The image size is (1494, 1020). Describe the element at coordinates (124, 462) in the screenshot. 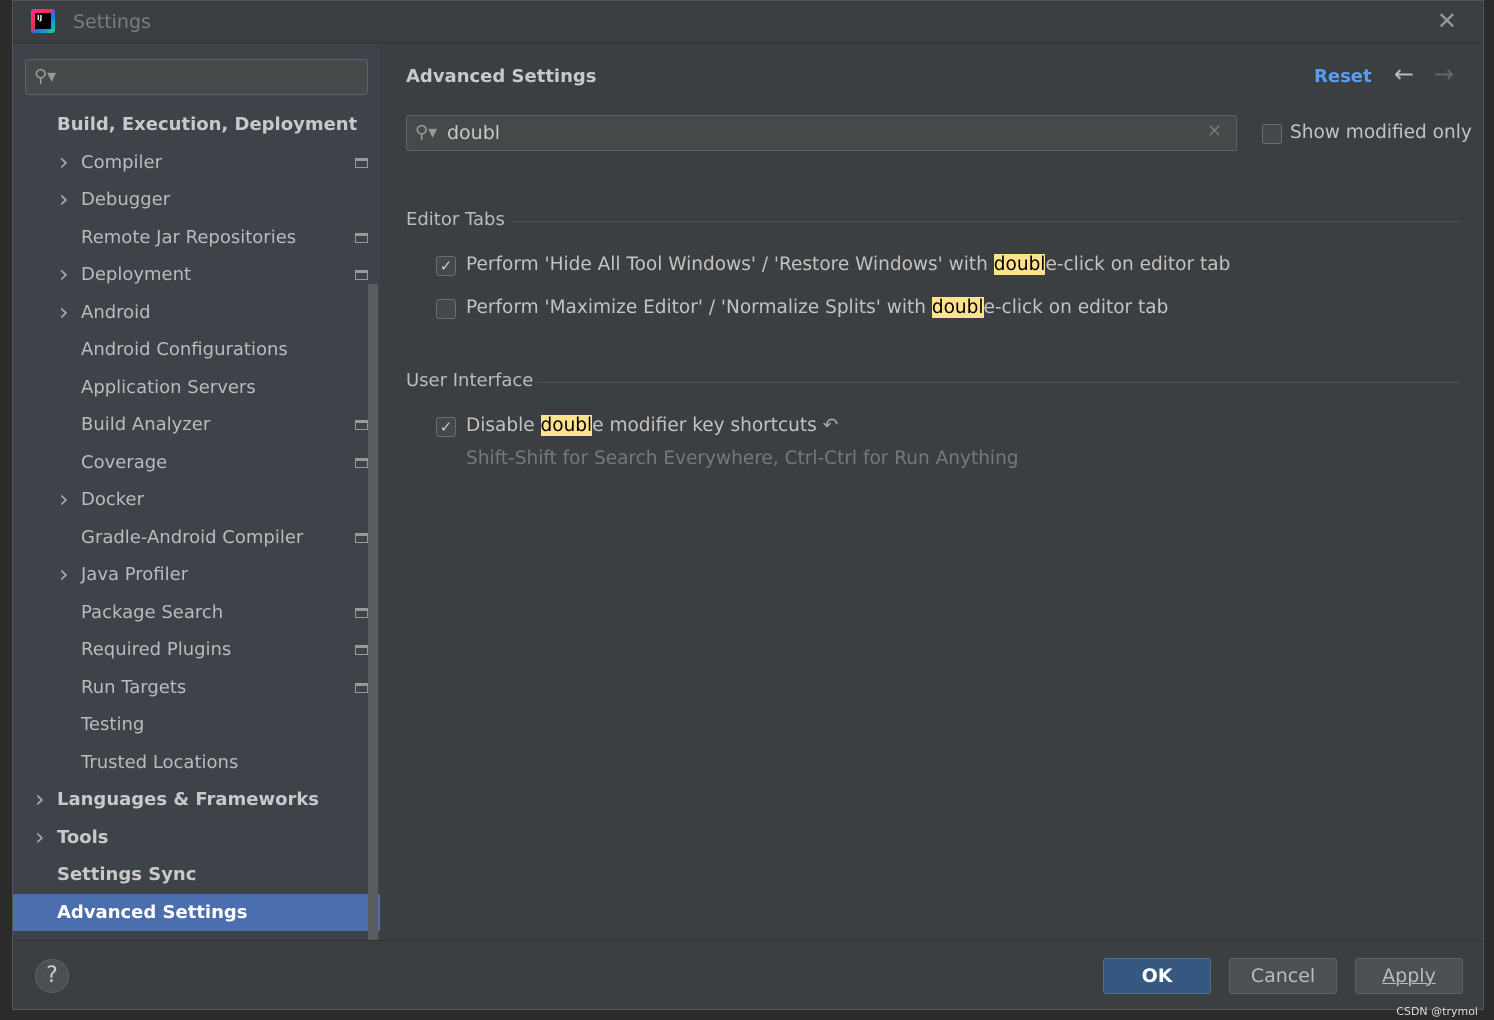

I see `sidebar-item-label: Coverage` at that location.